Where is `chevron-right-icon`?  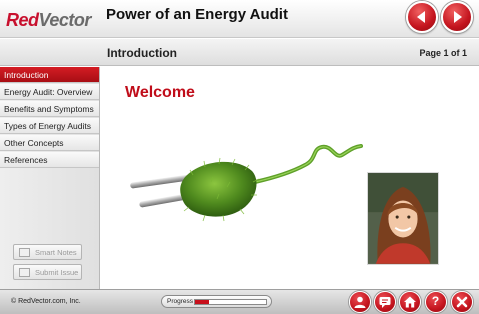 chevron-right-icon is located at coordinates (458, 17).